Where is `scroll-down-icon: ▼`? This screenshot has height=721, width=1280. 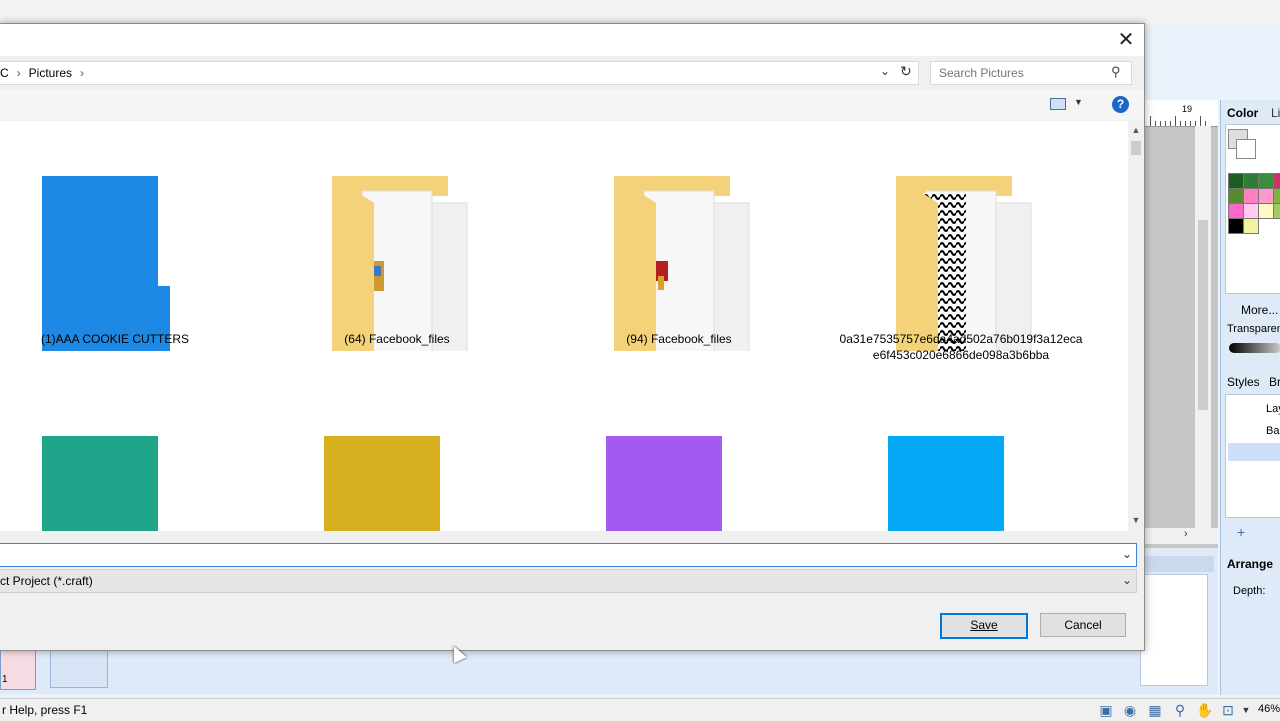
scroll-down-icon: ▼ is located at coordinates (1136, 520).